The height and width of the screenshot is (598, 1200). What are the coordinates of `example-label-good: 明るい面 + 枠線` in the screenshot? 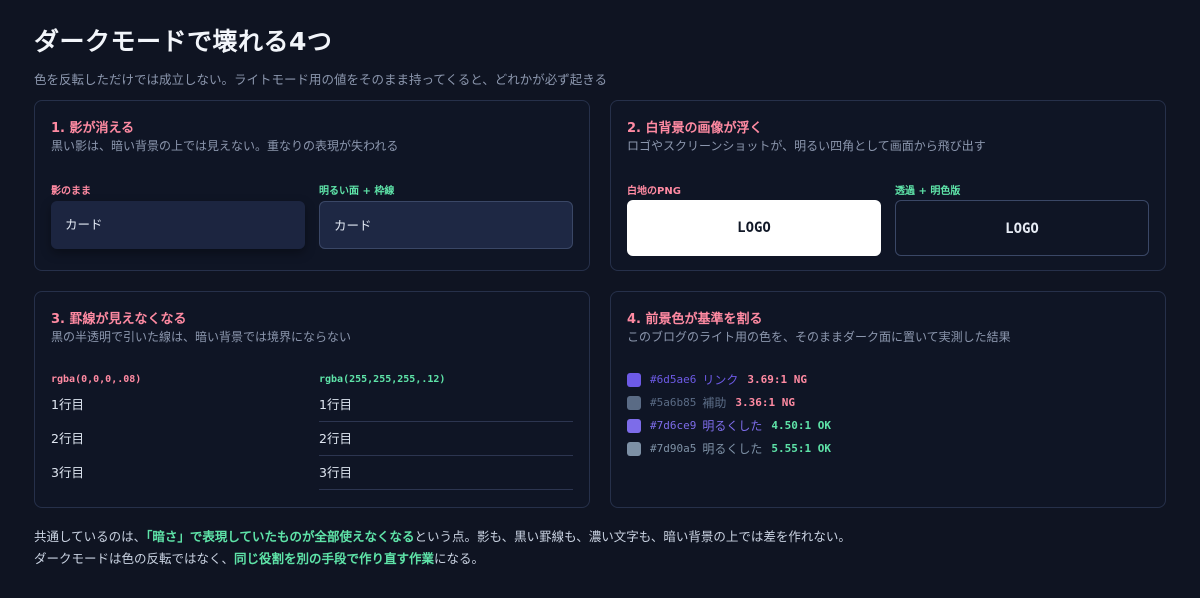 It's located at (357, 191).